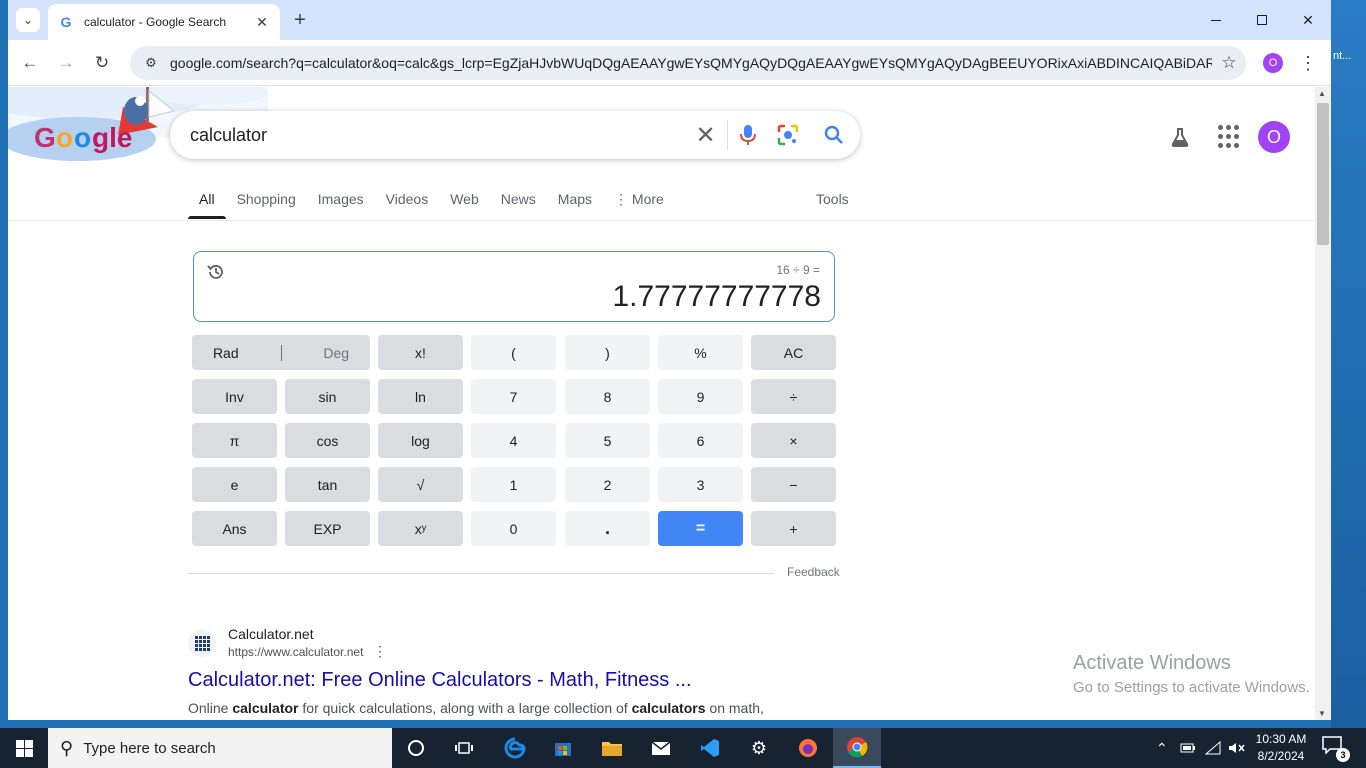  What do you see at coordinates (234, 440) in the screenshot?
I see `pi-key: π` at bounding box center [234, 440].